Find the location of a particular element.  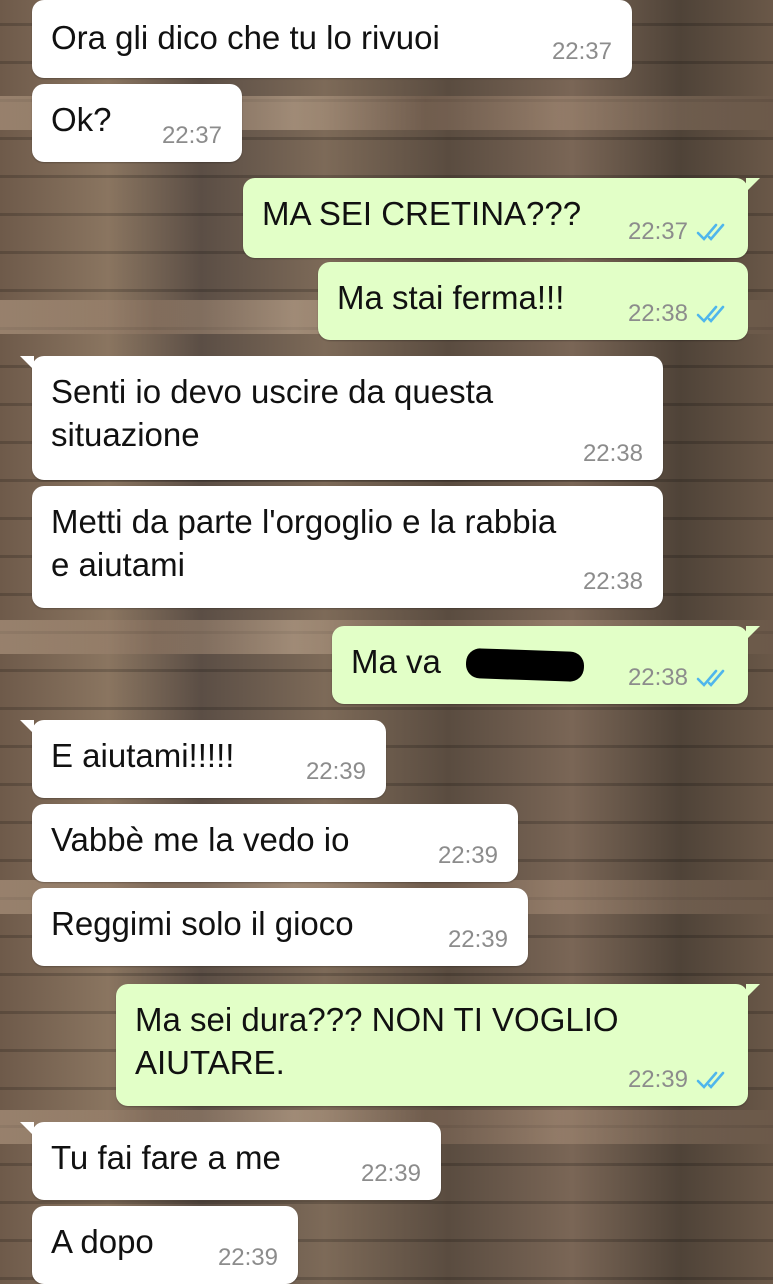

redaction-mark is located at coordinates (525, 665).